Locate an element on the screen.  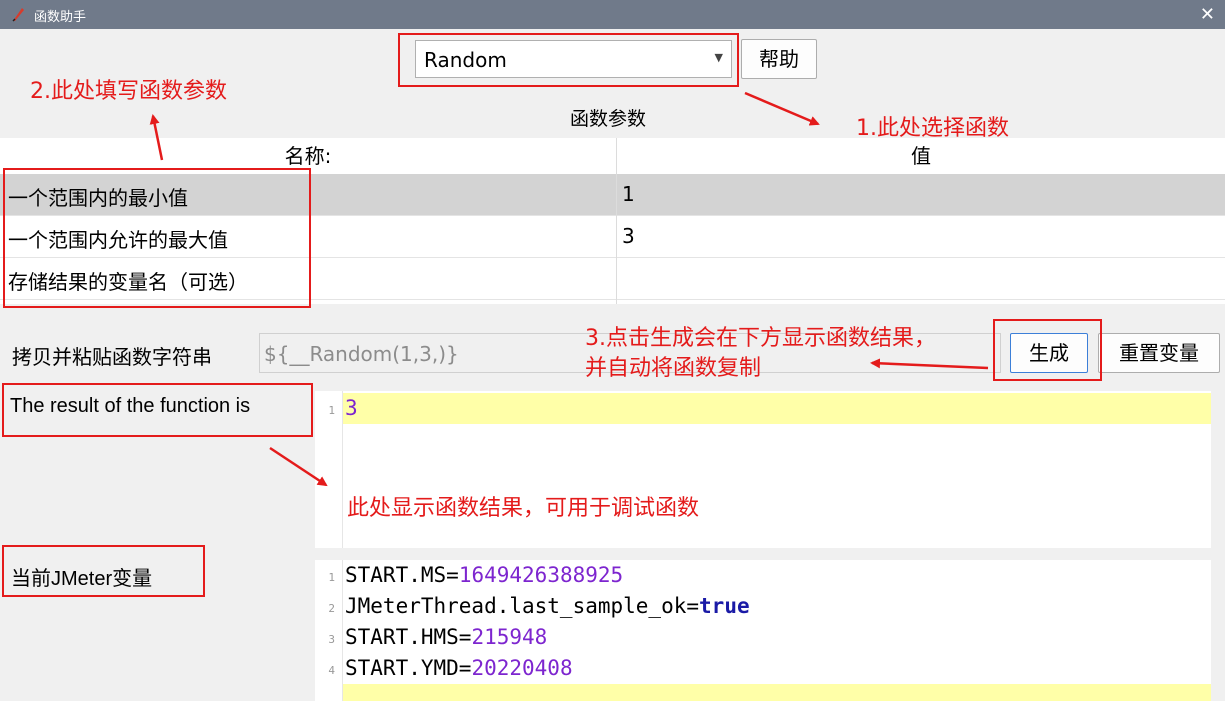
annotation-step1: 1.此处选择函数 is located at coordinates (932, 128).